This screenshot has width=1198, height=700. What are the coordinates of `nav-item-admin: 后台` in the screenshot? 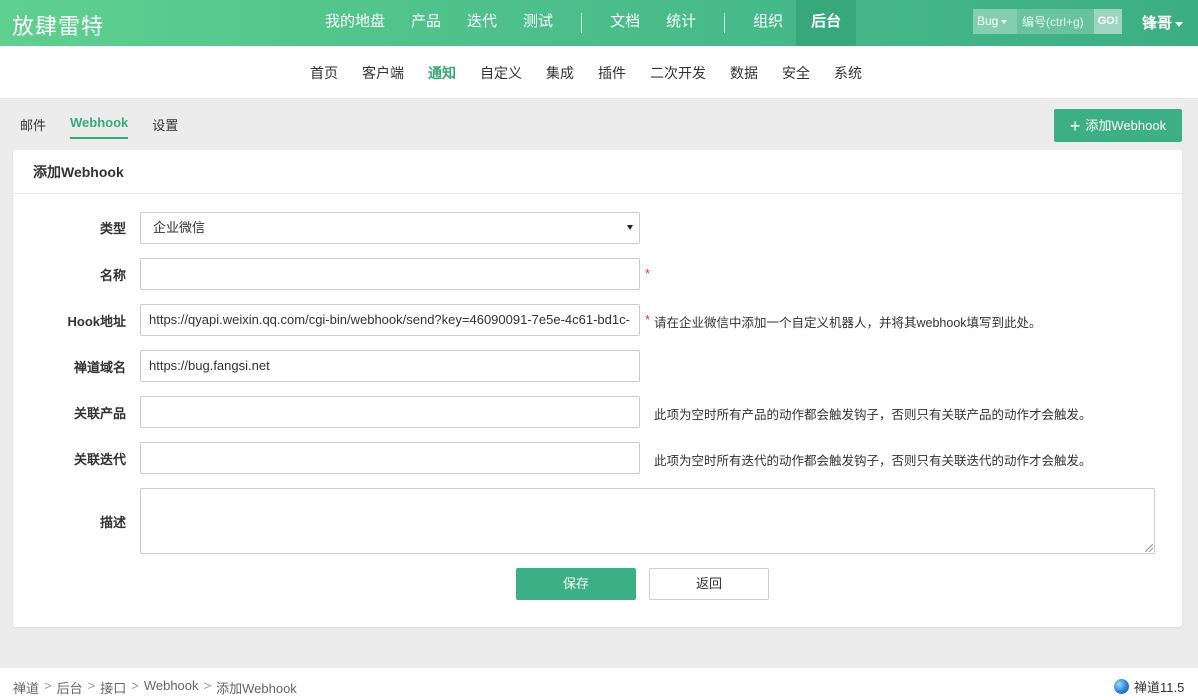 It's located at (826, 23).